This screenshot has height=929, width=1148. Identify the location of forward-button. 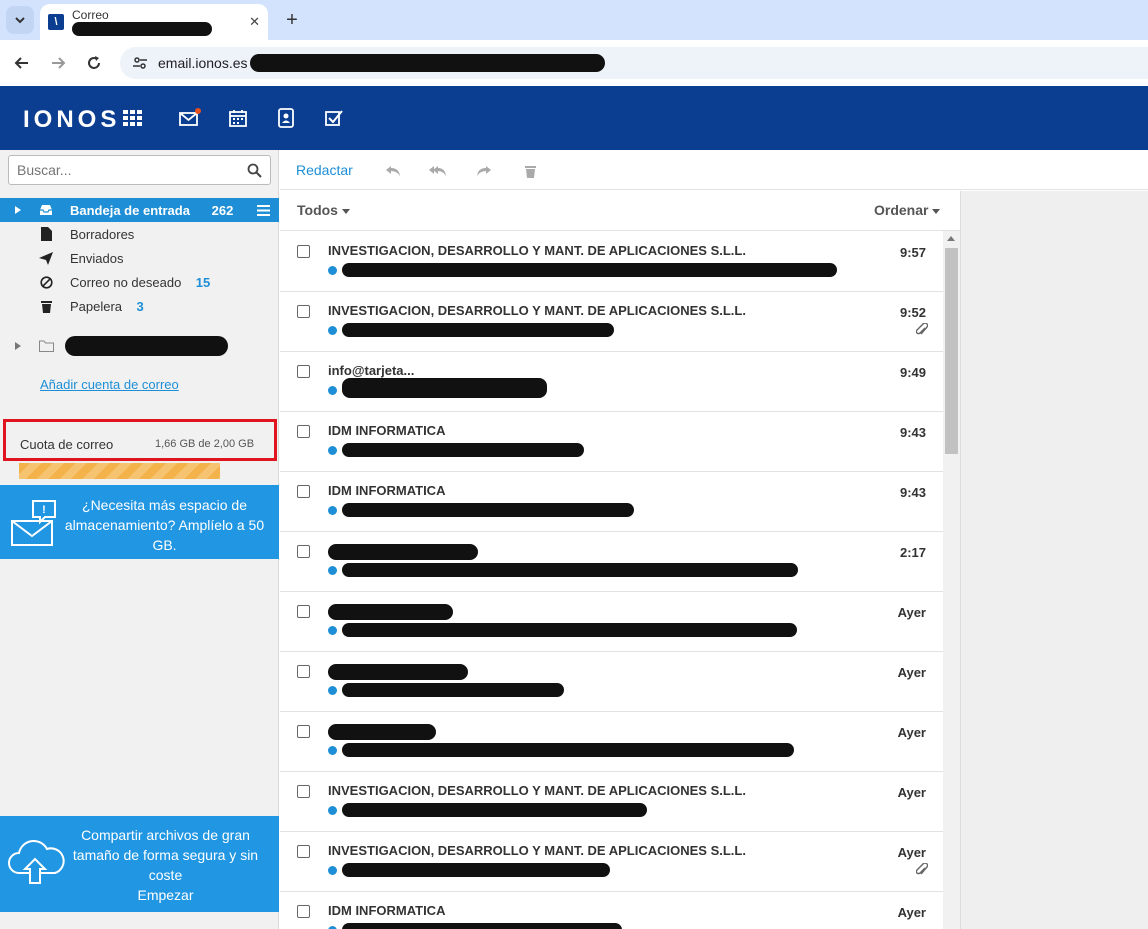
(58, 63).